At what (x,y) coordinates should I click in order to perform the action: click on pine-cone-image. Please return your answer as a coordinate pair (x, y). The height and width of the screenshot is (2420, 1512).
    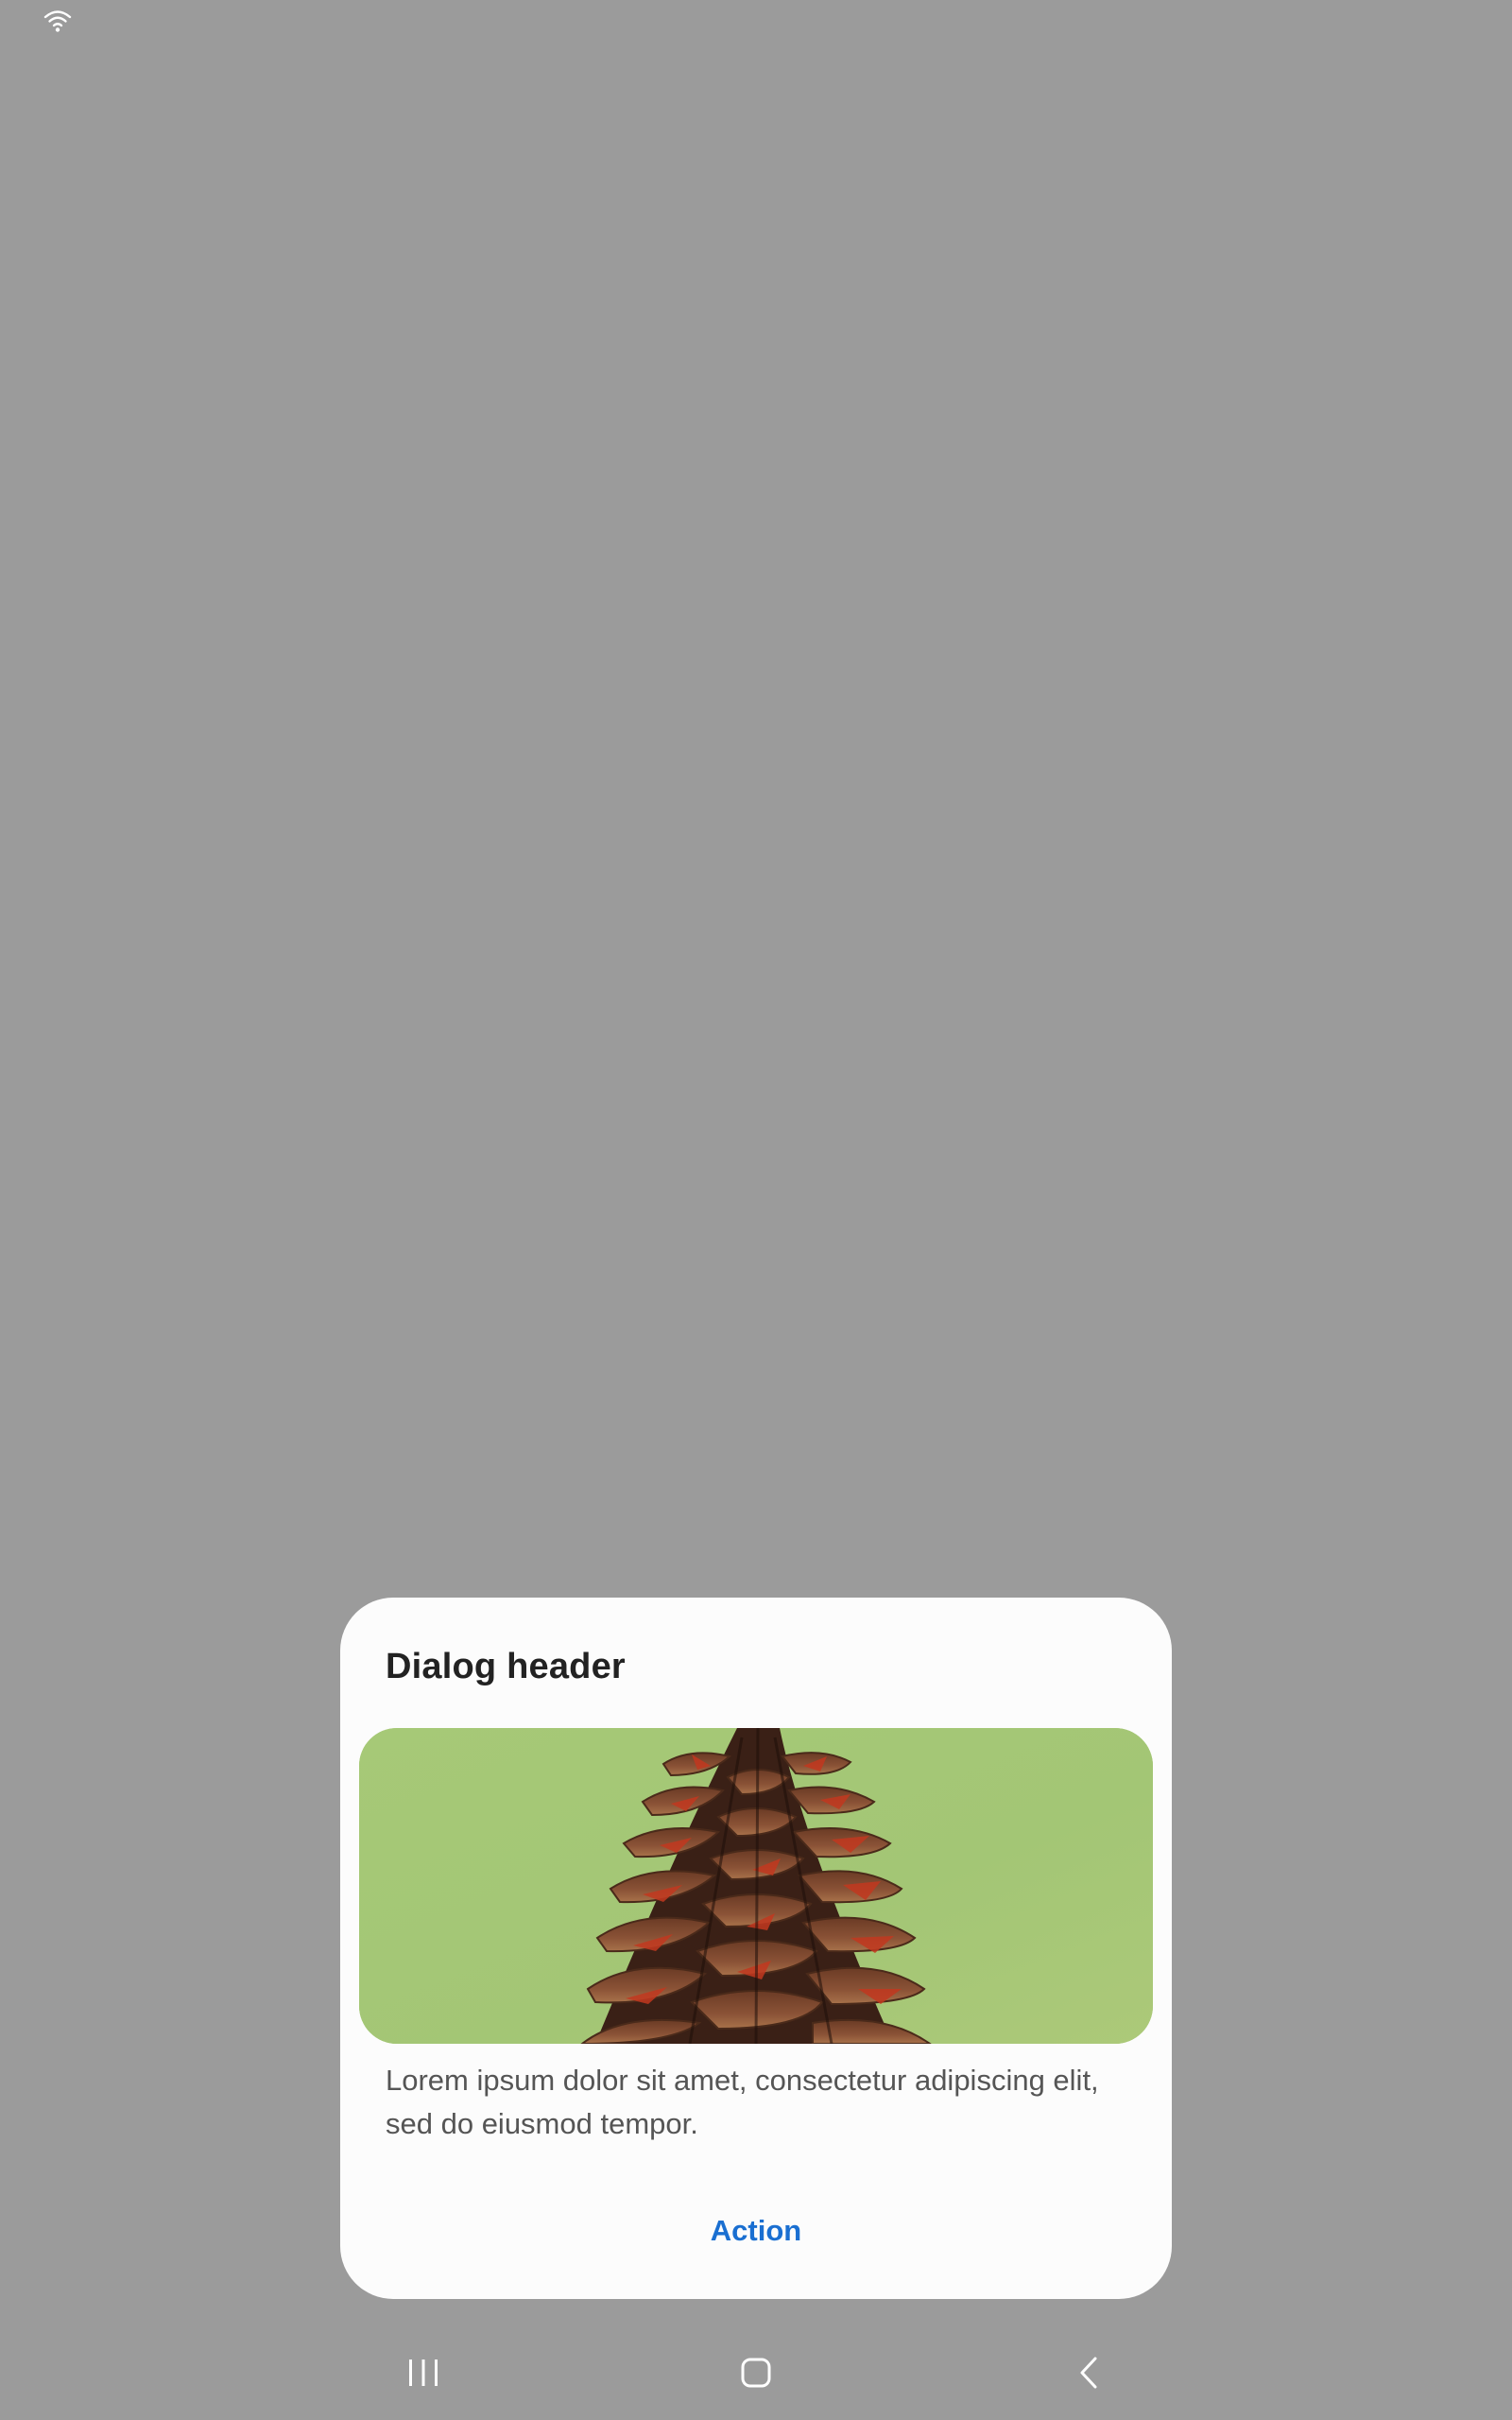
    Looking at the image, I should click on (756, 1886).